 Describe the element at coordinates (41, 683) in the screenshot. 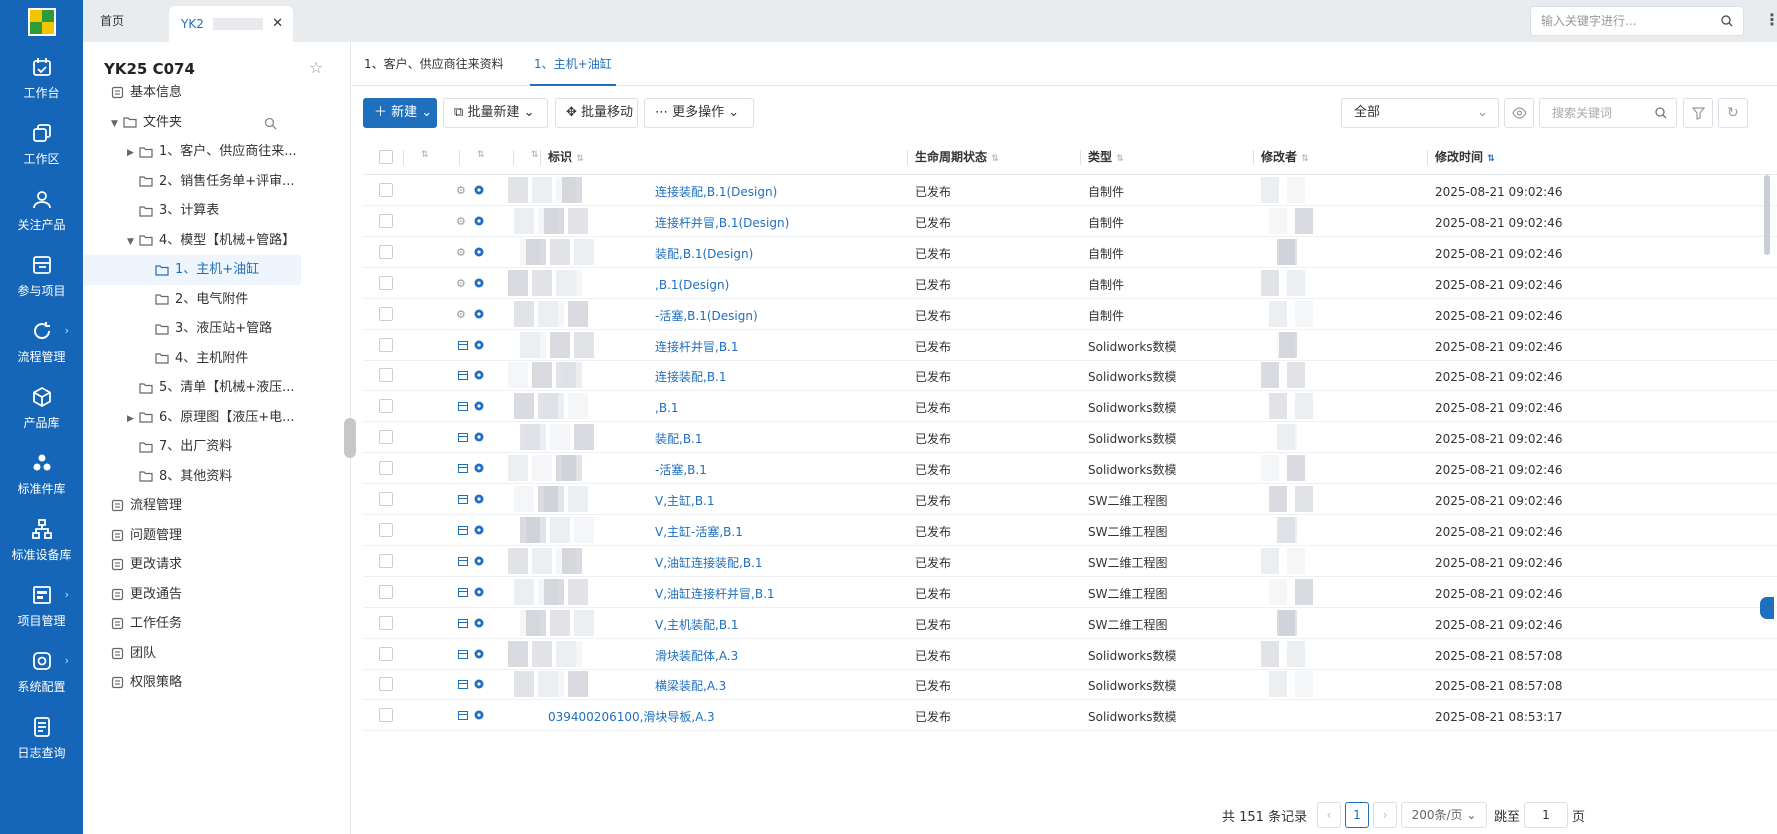

I see `nav-item-9: 系统配置 ›` at that location.